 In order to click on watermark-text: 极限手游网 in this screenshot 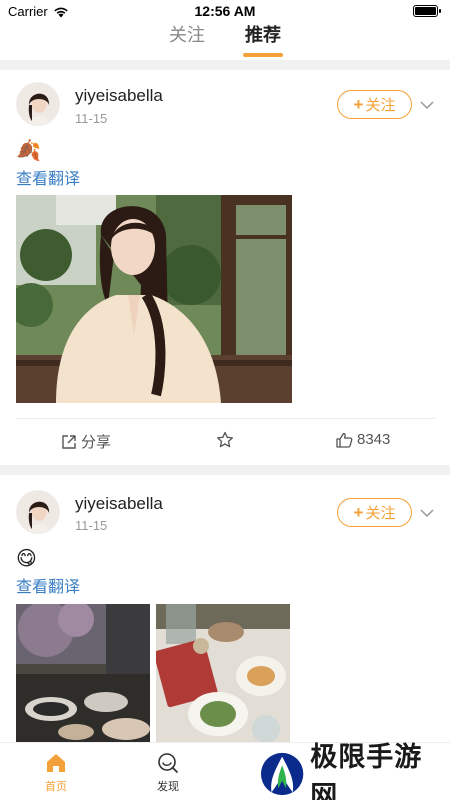, I will do `click(366, 771)`.